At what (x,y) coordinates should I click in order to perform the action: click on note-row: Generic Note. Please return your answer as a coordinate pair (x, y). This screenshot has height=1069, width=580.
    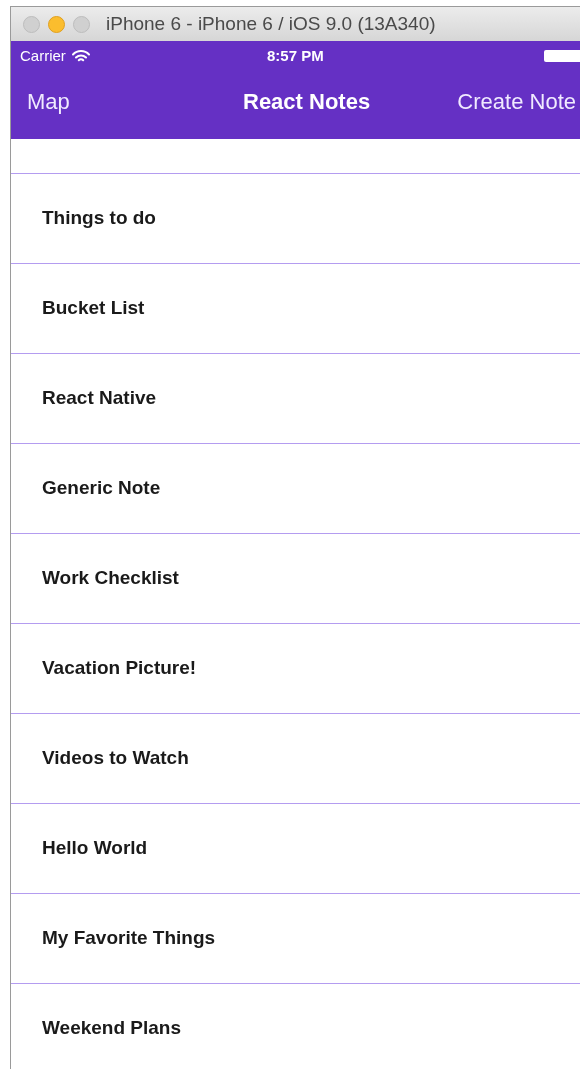
    Looking at the image, I should click on (295, 489).